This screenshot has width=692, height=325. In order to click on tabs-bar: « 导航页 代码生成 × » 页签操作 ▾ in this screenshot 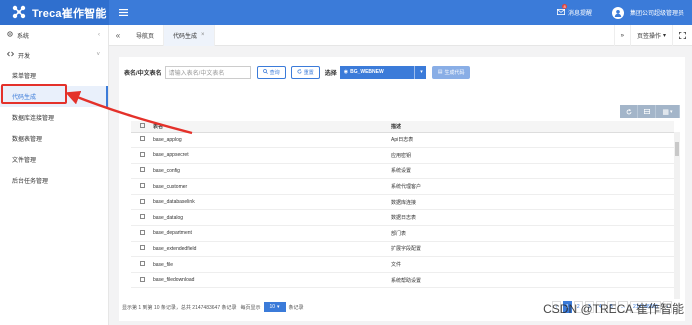, I will do `click(400, 35)`.